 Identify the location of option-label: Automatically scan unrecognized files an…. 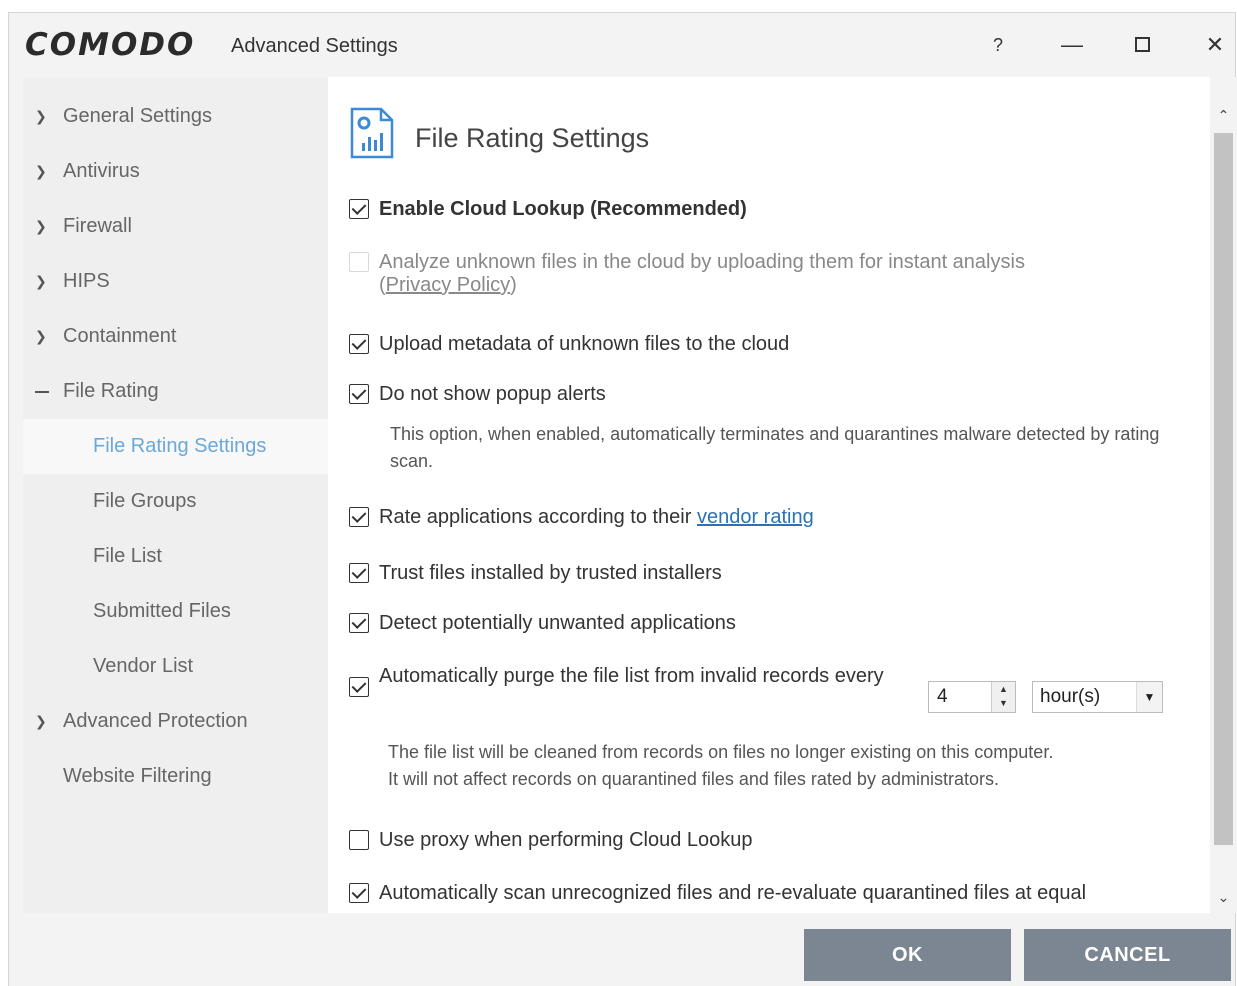
(733, 893).